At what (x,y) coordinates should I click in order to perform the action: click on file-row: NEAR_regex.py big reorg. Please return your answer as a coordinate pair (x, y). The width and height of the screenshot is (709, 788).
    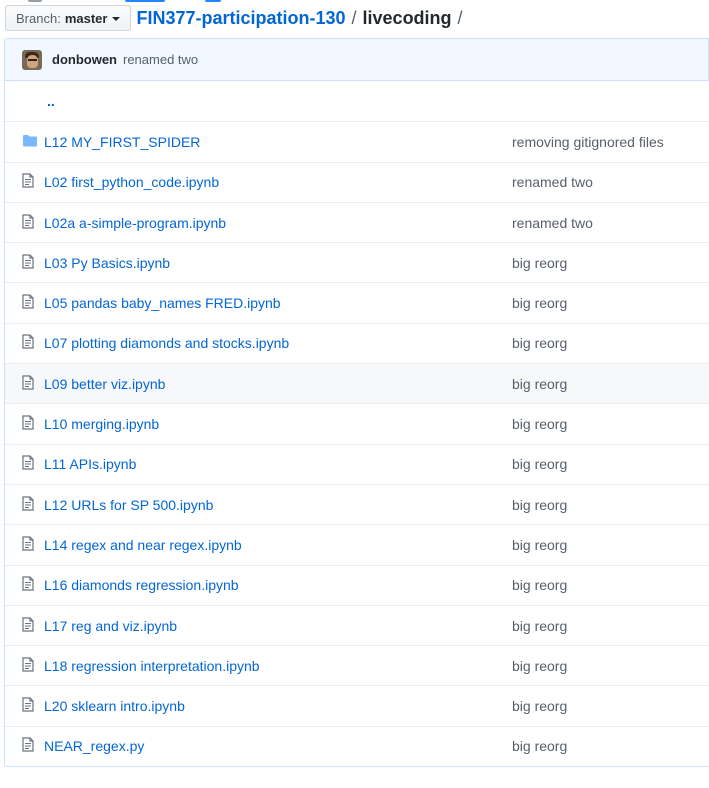
    Looking at the image, I should click on (357, 745).